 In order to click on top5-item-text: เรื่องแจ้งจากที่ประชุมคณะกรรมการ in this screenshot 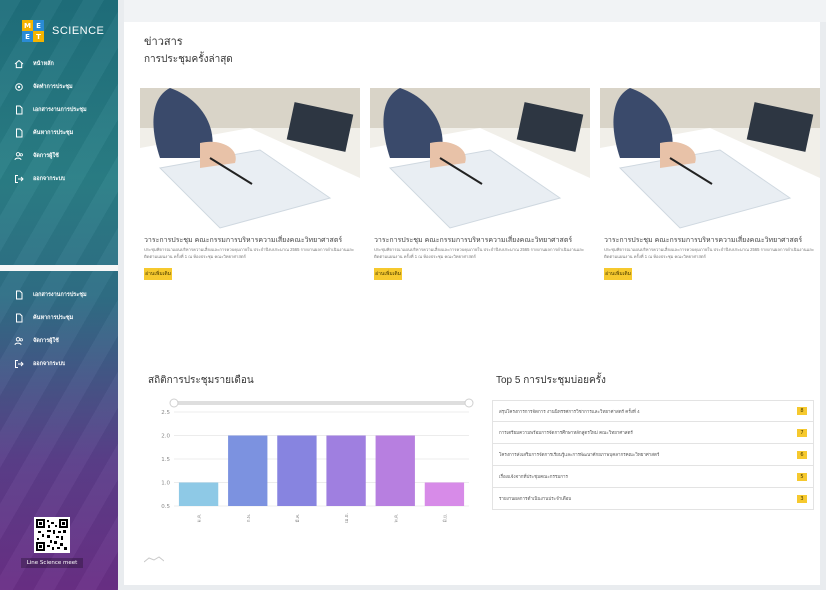, I will do `click(533, 476)`.